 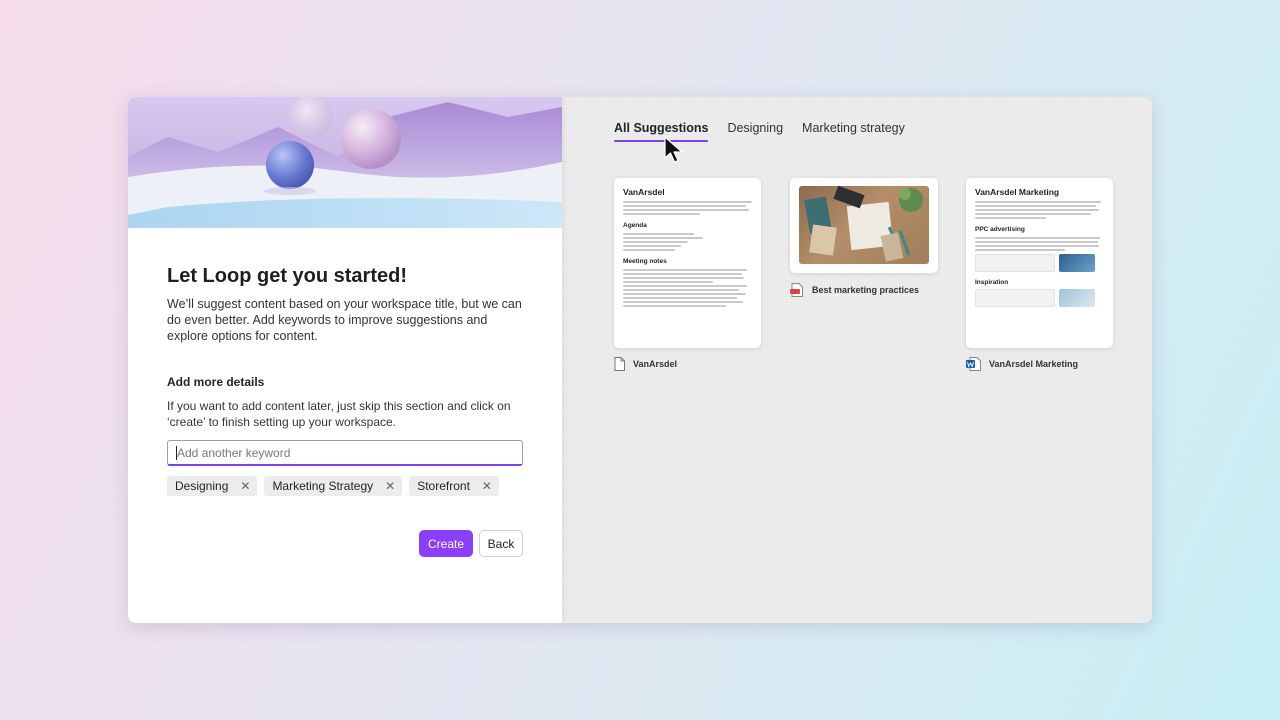 What do you see at coordinates (323, 486) in the screenshot?
I see `chip-label: Marketing Strategy` at bounding box center [323, 486].